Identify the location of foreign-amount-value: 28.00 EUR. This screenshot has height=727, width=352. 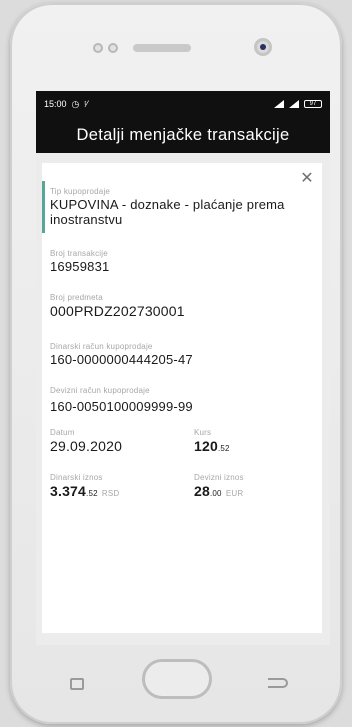
(219, 492).